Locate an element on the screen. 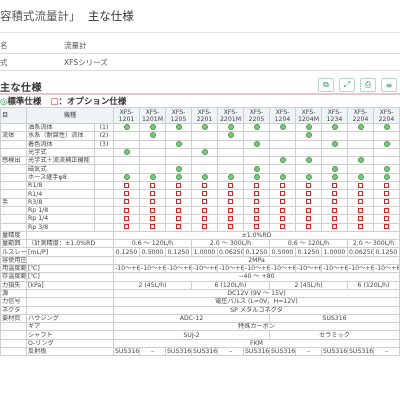 The width and height of the screenshot is (400, 400). copy-icon: ⧉ is located at coordinates (326, 85).